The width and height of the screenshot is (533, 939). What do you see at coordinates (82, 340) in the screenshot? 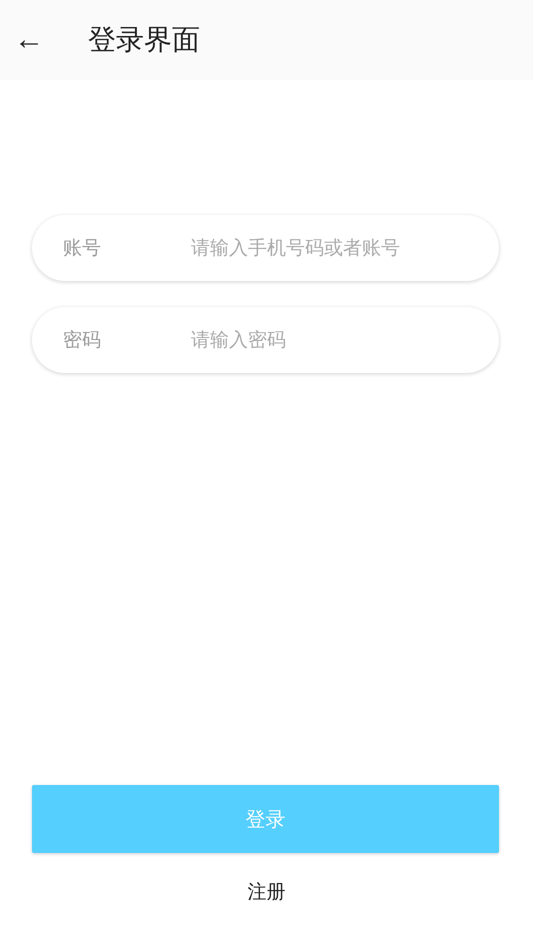
I see `field-label: 密码` at bounding box center [82, 340].